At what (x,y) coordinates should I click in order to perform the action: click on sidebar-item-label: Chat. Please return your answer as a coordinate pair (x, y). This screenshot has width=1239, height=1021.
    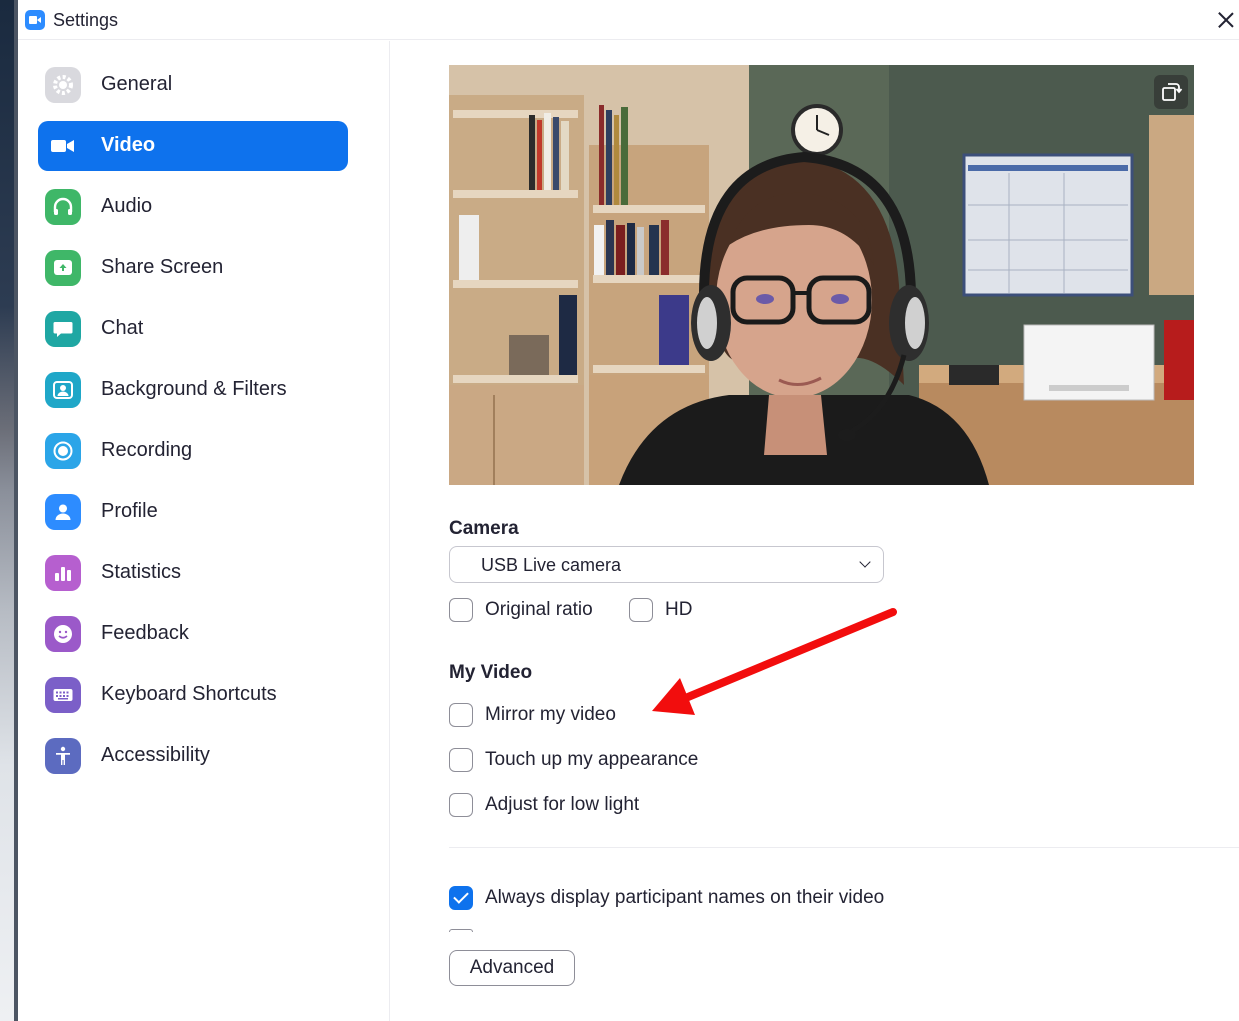
    Looking at the image, I should click on (122, 328).